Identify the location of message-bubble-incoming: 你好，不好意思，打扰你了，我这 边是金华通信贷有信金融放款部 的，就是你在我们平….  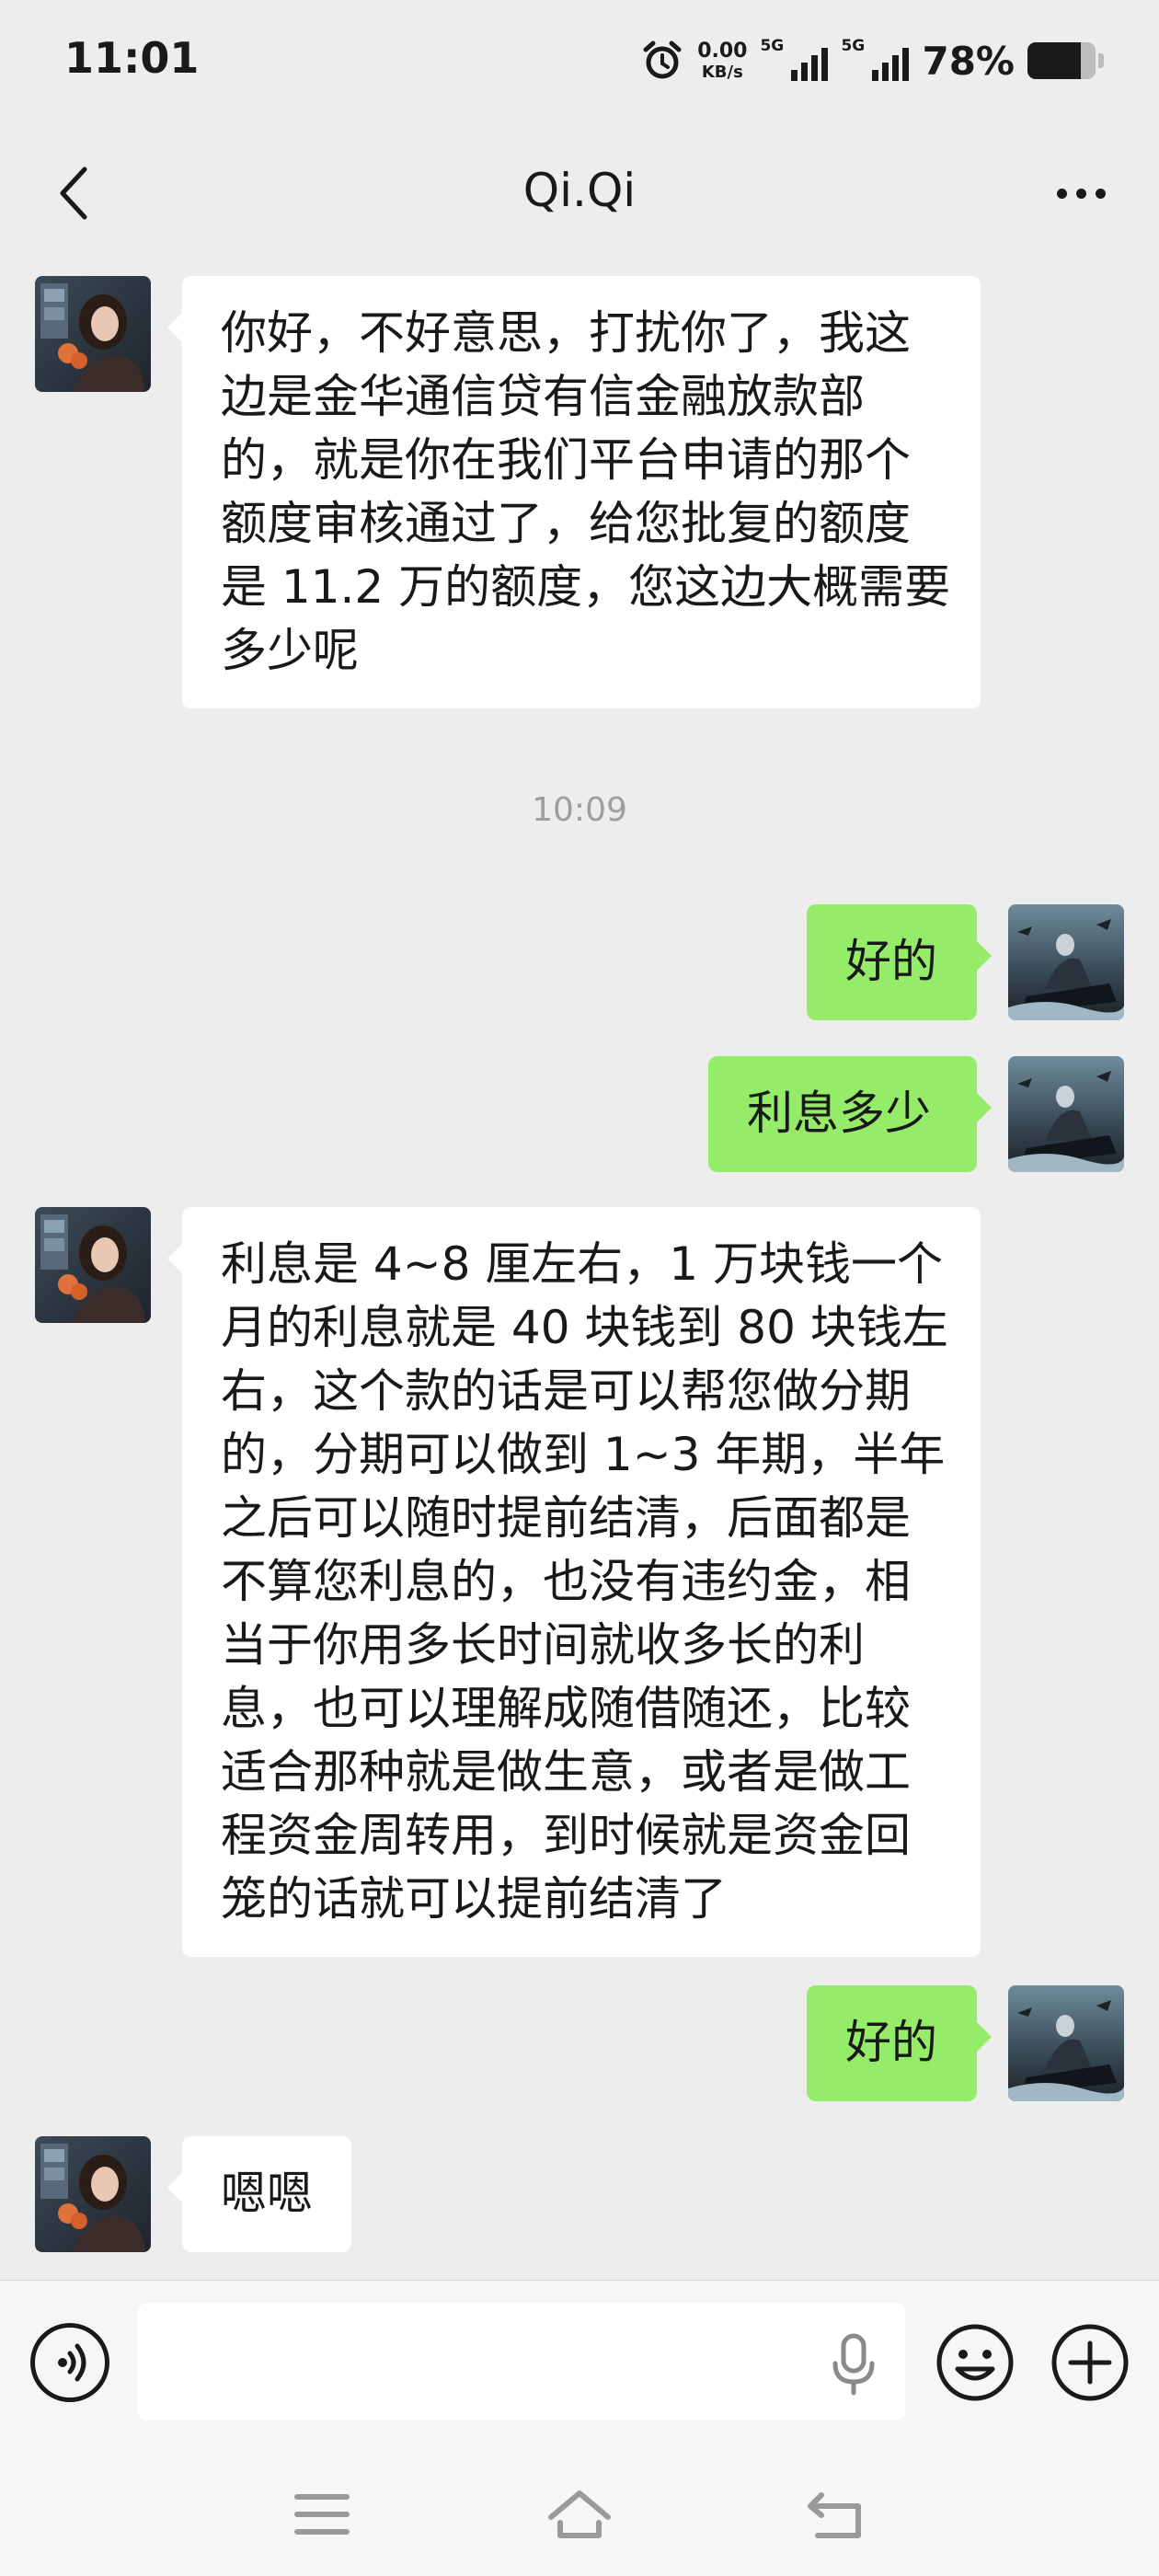
(574, 492).